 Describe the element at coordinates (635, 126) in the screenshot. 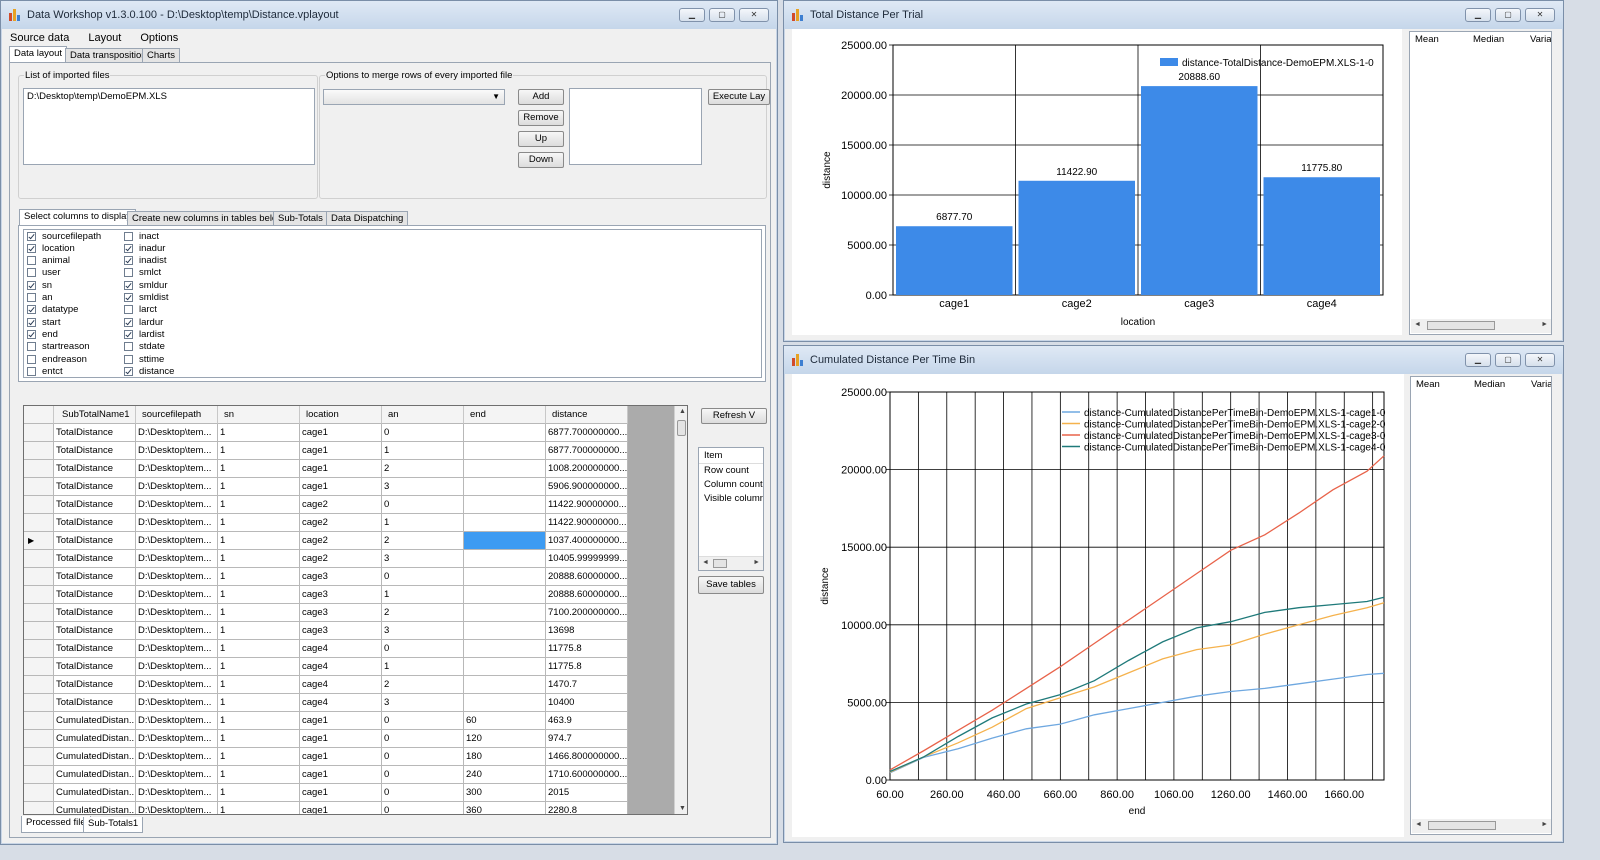

I see `merge-options-list` at that location.